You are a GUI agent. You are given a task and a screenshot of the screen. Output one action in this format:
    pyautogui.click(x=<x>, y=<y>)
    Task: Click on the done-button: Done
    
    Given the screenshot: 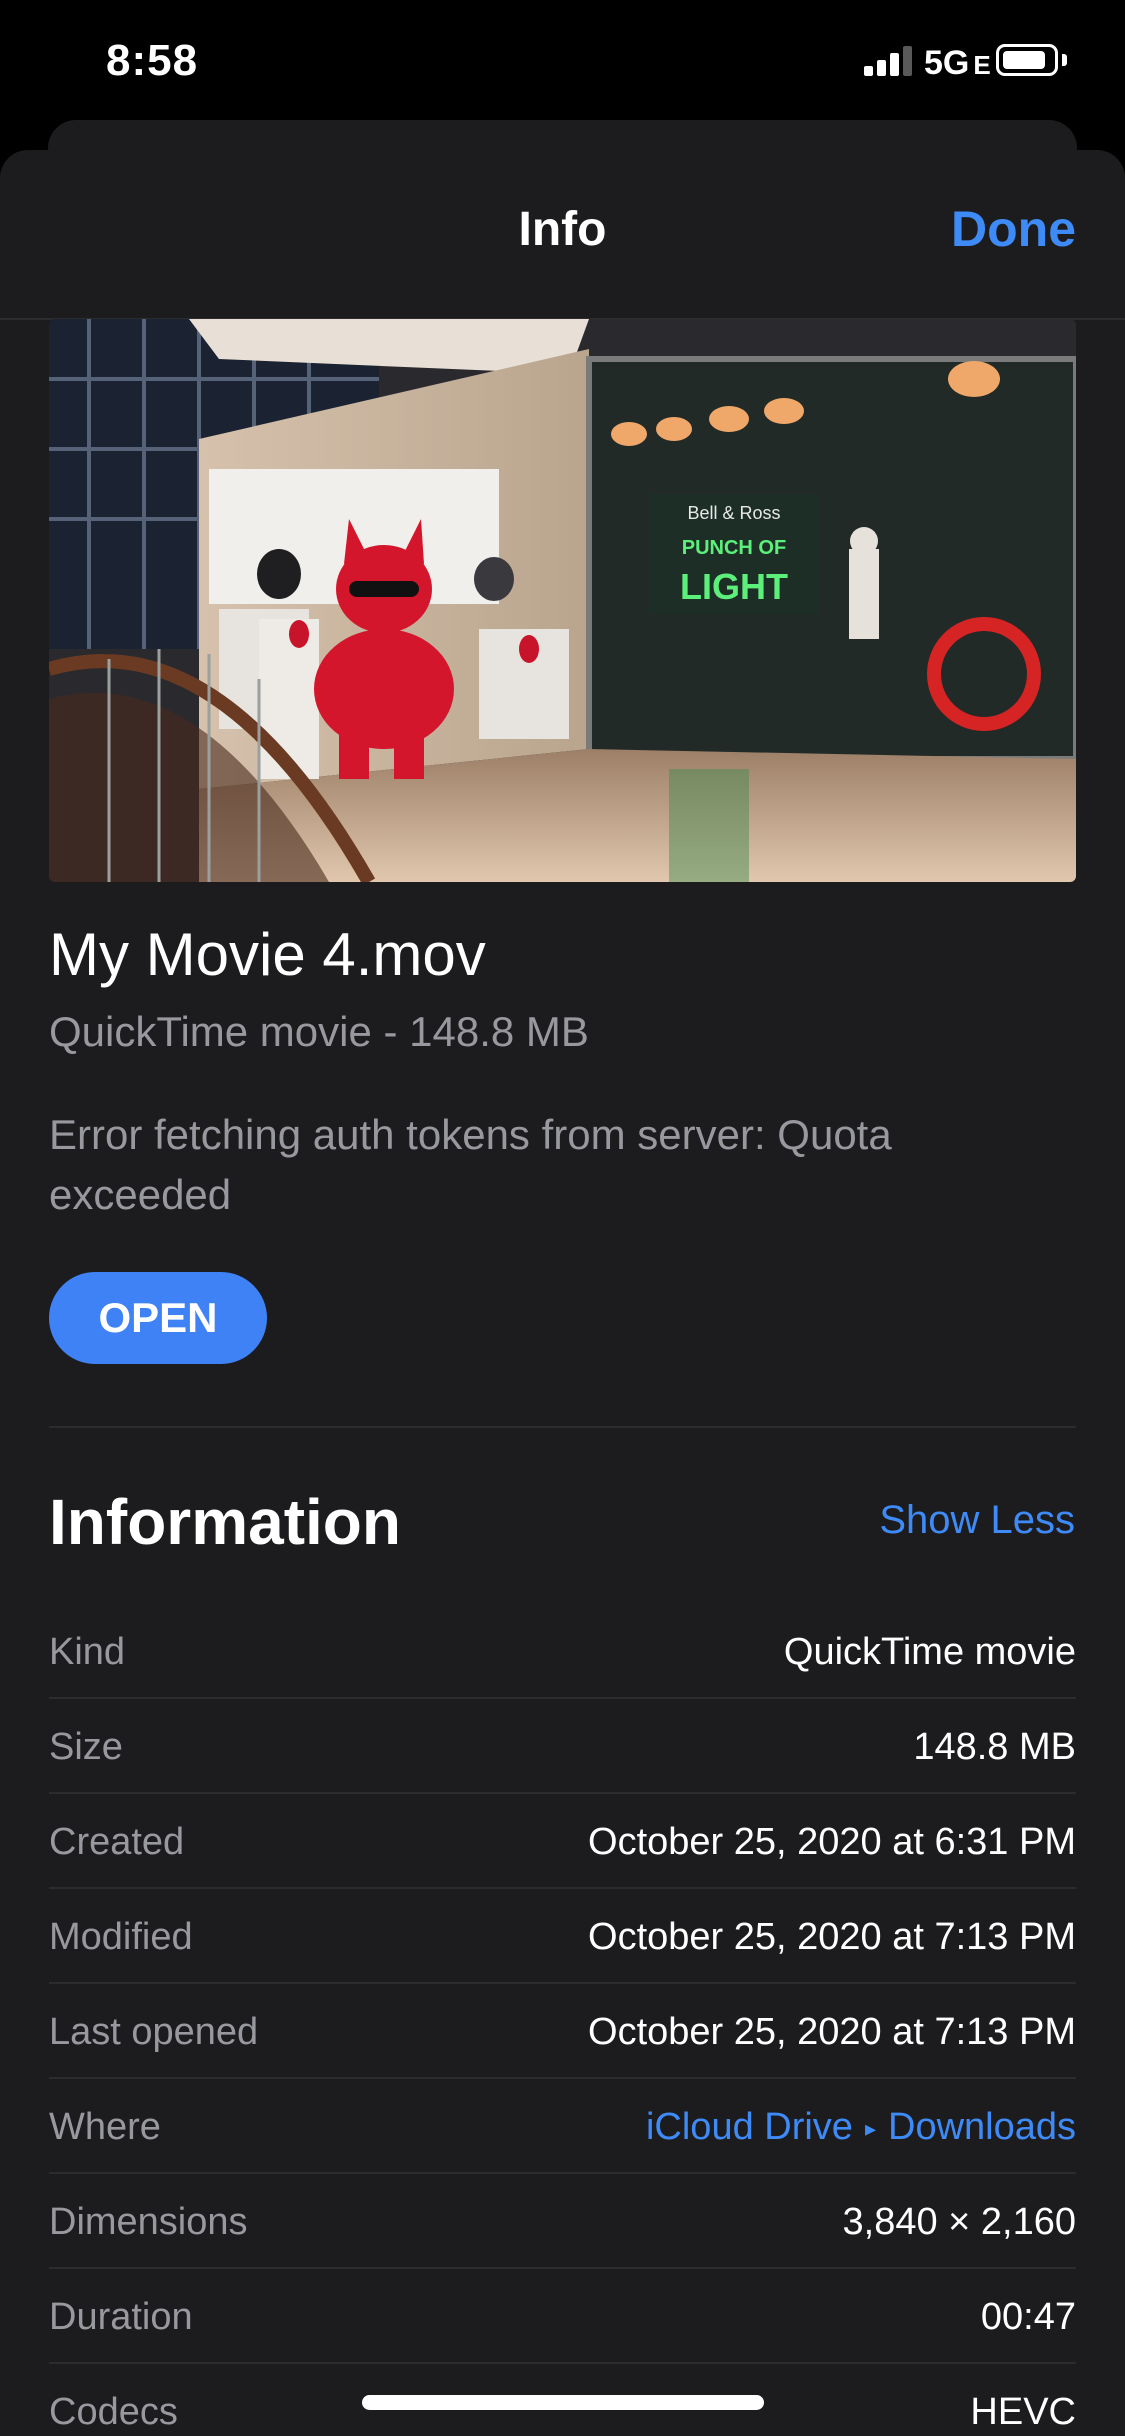 What is the action you would take?
    pyautogui.click(x=1013, y=229)
    